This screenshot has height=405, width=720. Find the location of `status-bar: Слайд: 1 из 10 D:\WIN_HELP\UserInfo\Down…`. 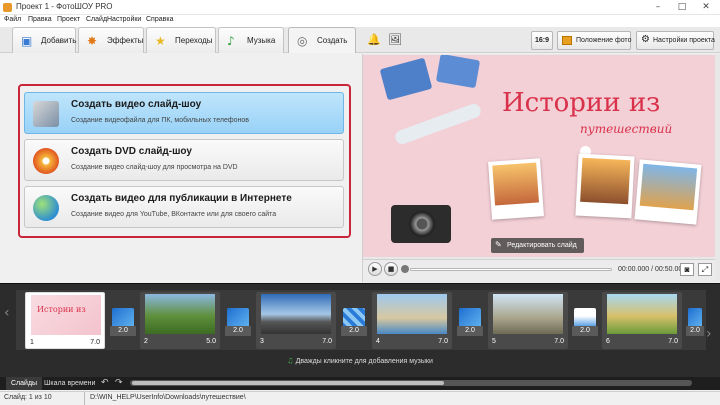

status-bar: Слайд: 1 из 10 D:\WIN_HELP\UserInfo\Down… is located at coordinates (360, 398).